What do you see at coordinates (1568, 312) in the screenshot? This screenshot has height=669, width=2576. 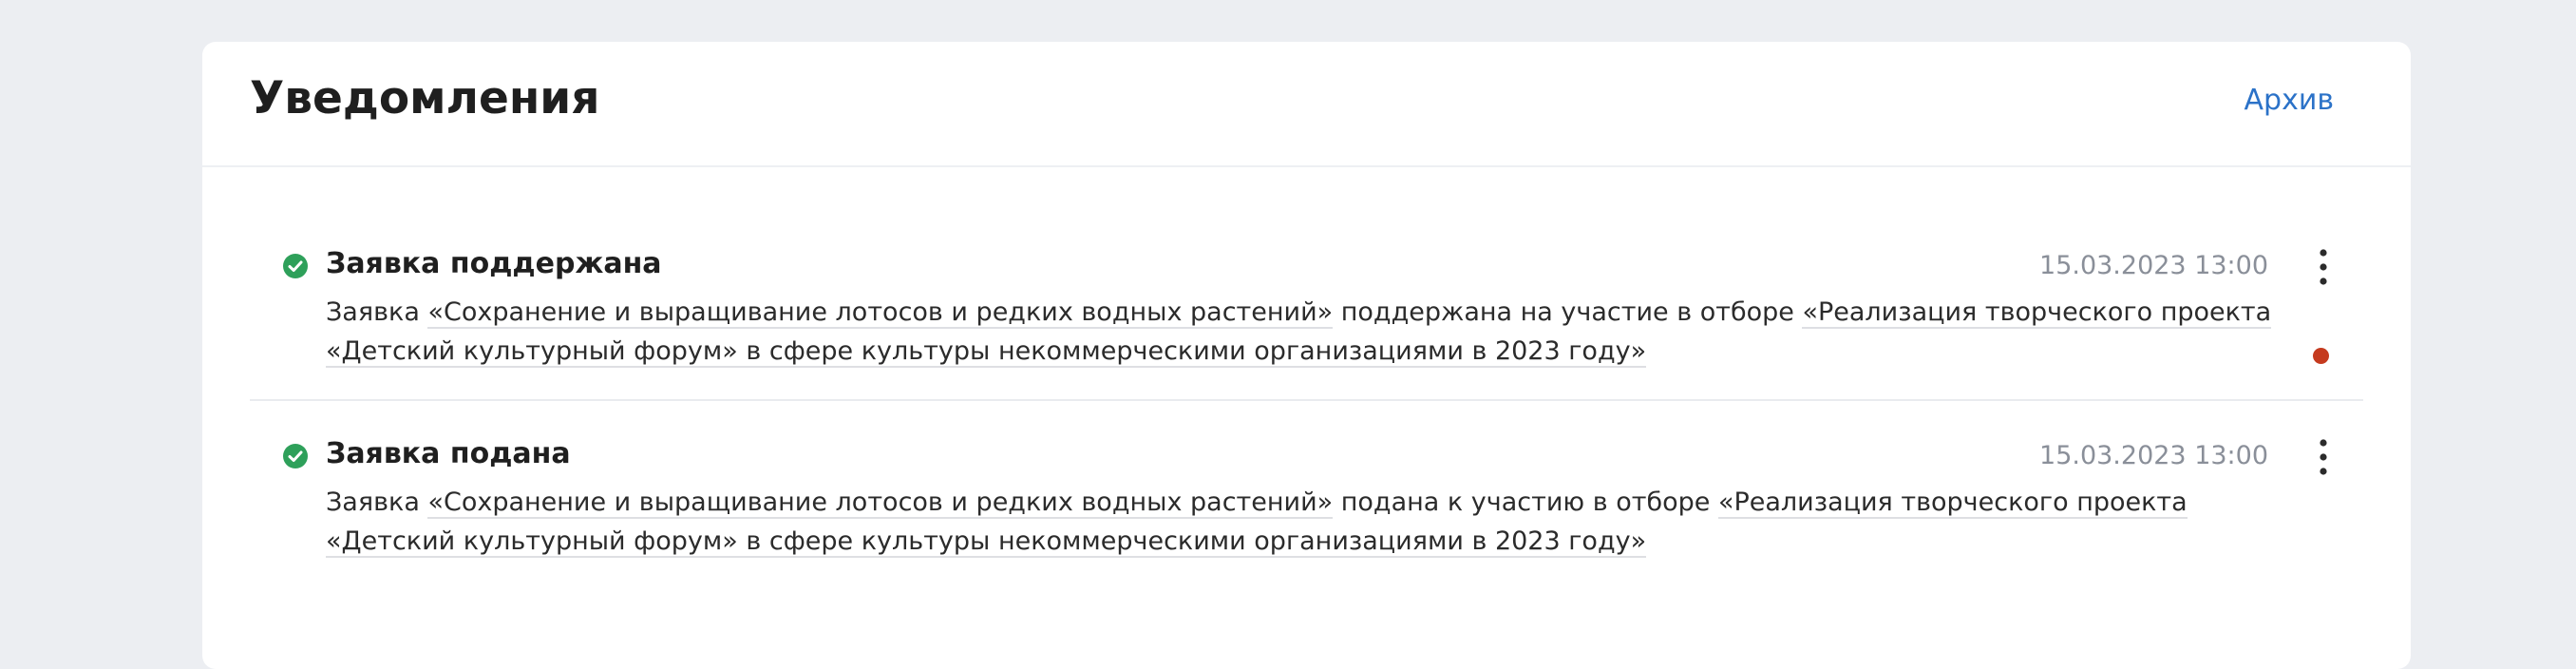 I see `message-text: поддержана на участие в отборе` at bounding box center [1568, 312].